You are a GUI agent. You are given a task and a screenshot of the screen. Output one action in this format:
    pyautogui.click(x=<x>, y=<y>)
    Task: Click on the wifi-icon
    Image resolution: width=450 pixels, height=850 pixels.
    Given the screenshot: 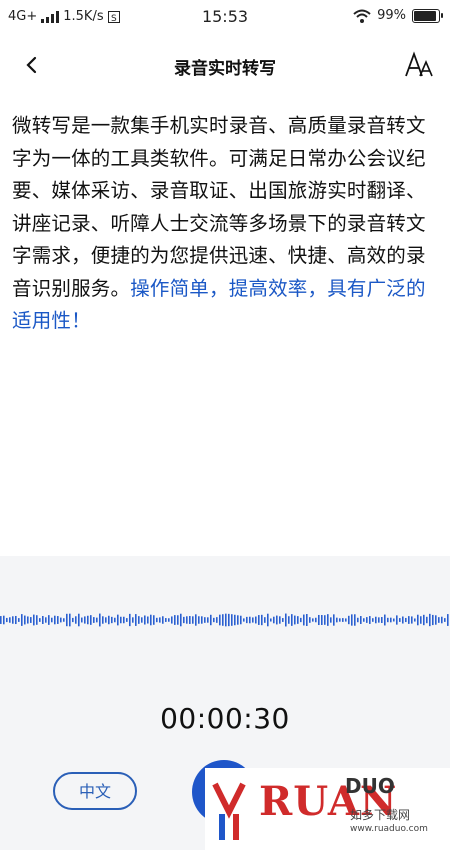 What is the action you would take?
    pyautogui.click(x=362, y=16)
    